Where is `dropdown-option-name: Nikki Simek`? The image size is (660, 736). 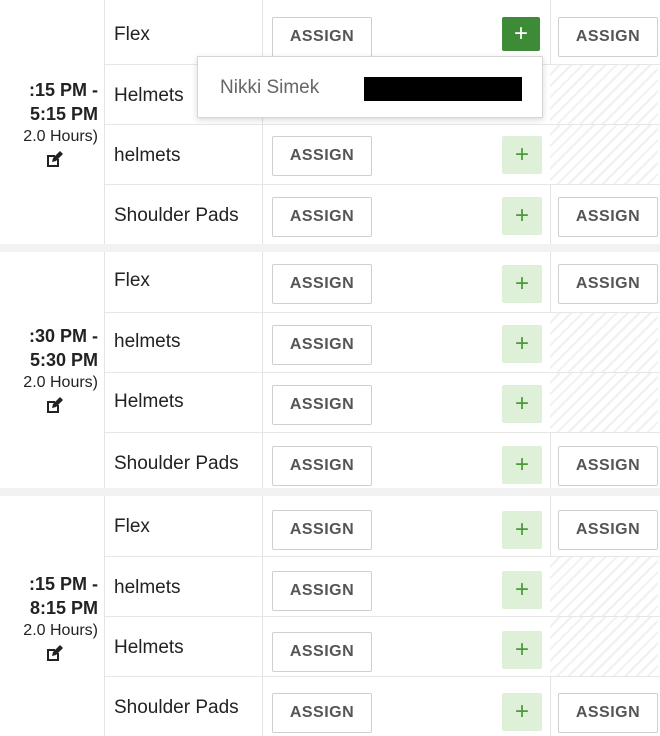 dropdown-option-name: Nikki Simek is located at coordinates (269, 88).